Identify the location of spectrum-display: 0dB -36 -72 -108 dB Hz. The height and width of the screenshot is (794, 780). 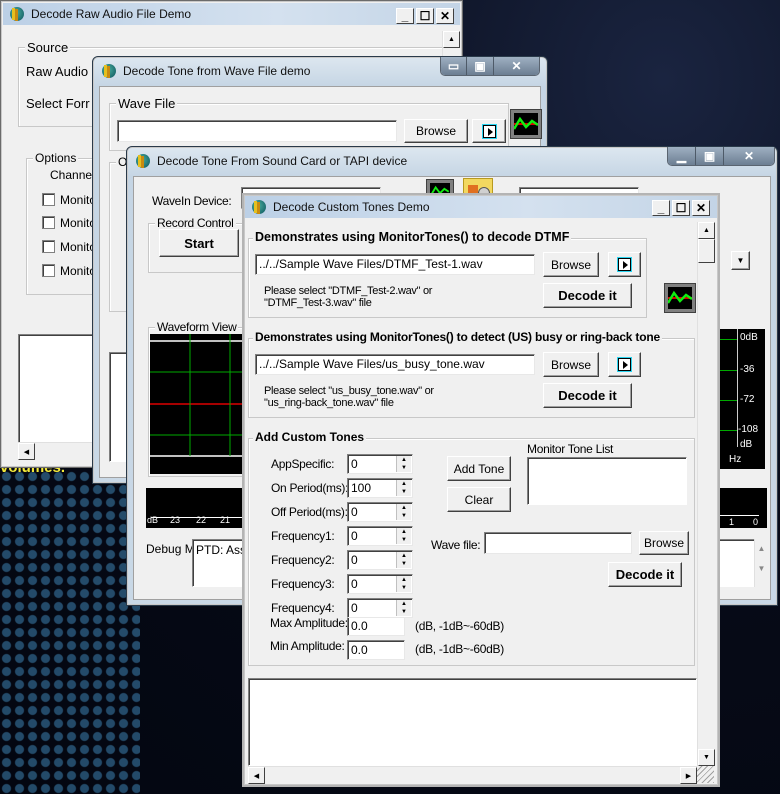
(741, 399).